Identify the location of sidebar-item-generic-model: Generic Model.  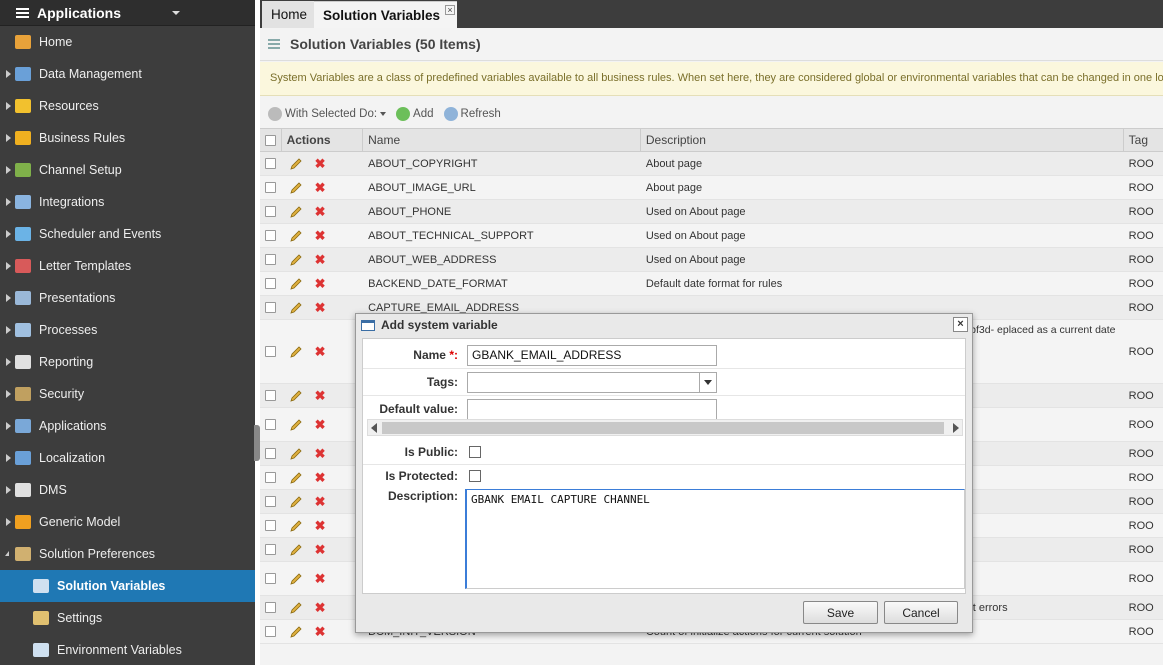
(127, 522).